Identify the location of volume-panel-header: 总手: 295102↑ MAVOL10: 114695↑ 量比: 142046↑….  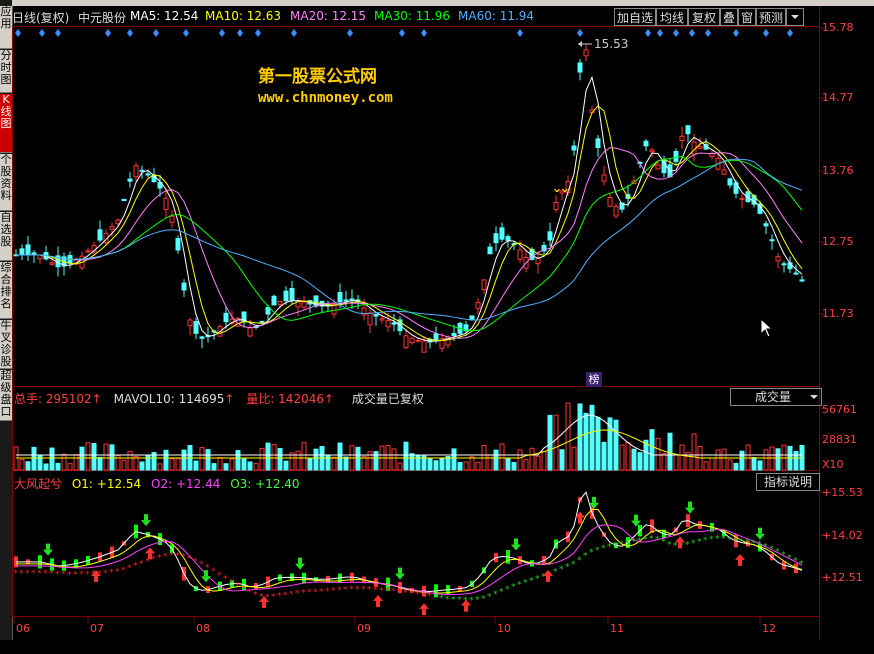
(219, 398).